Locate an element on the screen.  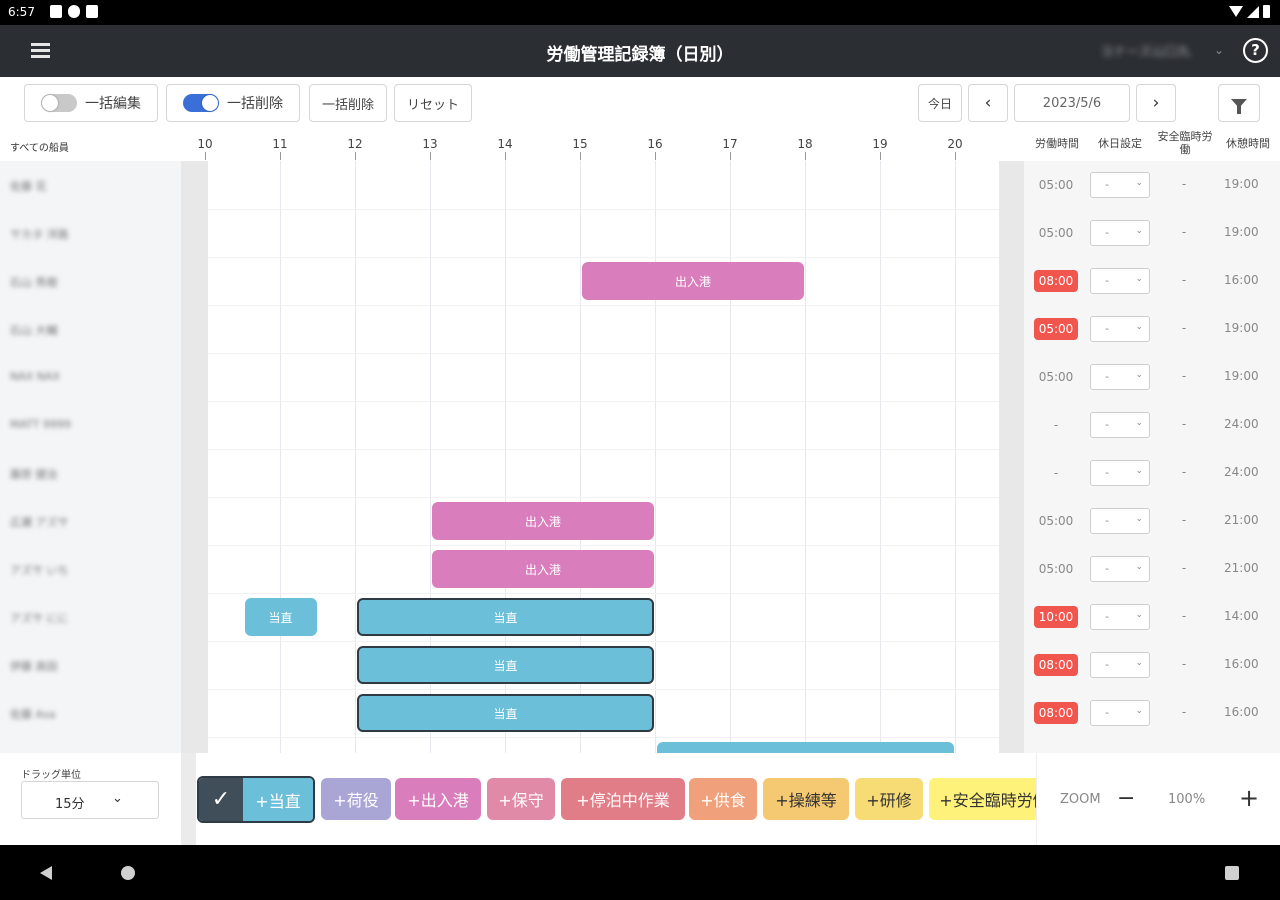
hour-label: 17 is located at coordinates (730, 144).